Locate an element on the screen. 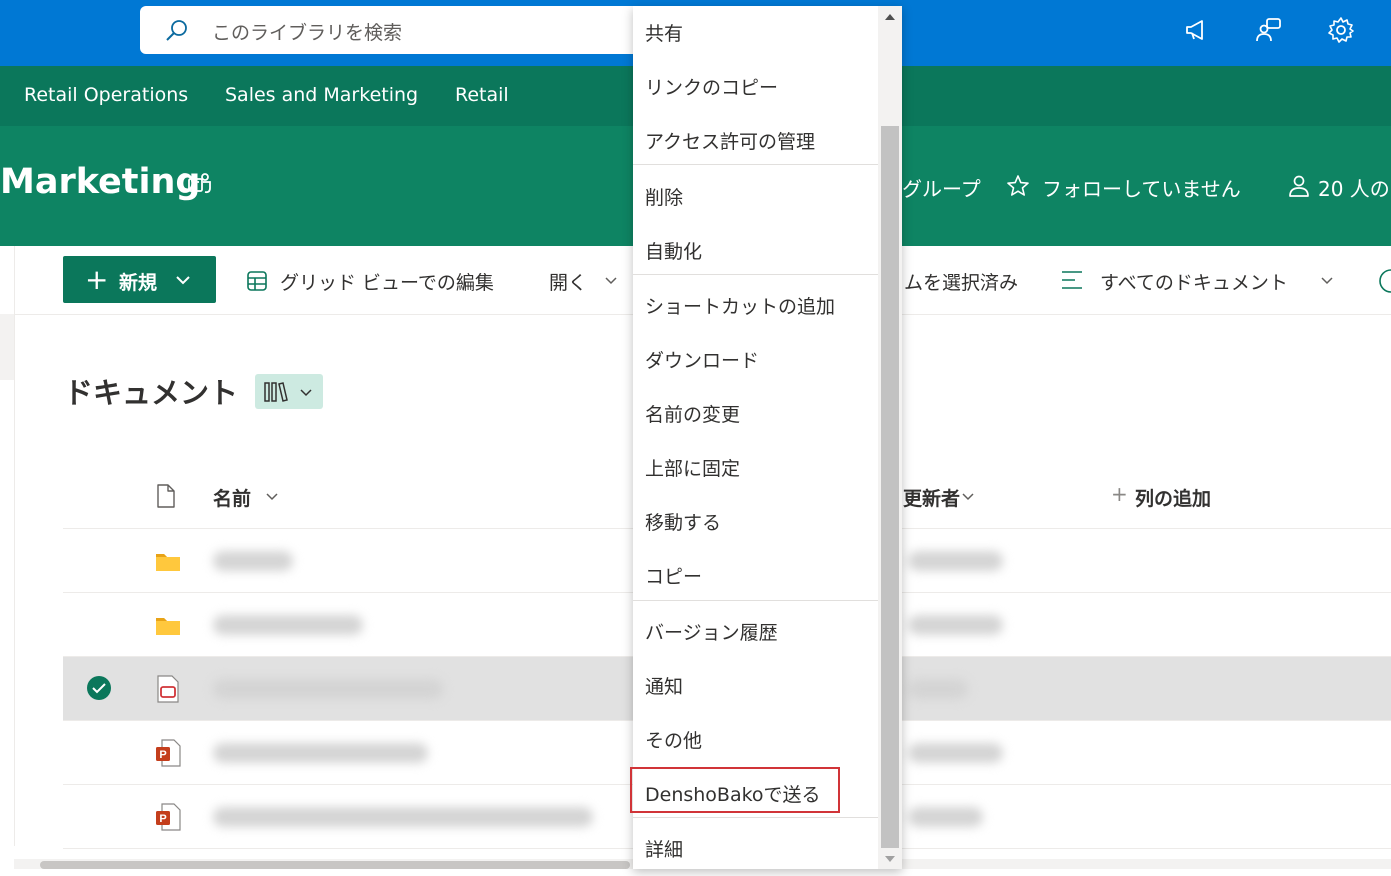 The image size is (1391, 876). megaphone-icon is located at coordinates (1197, 30).